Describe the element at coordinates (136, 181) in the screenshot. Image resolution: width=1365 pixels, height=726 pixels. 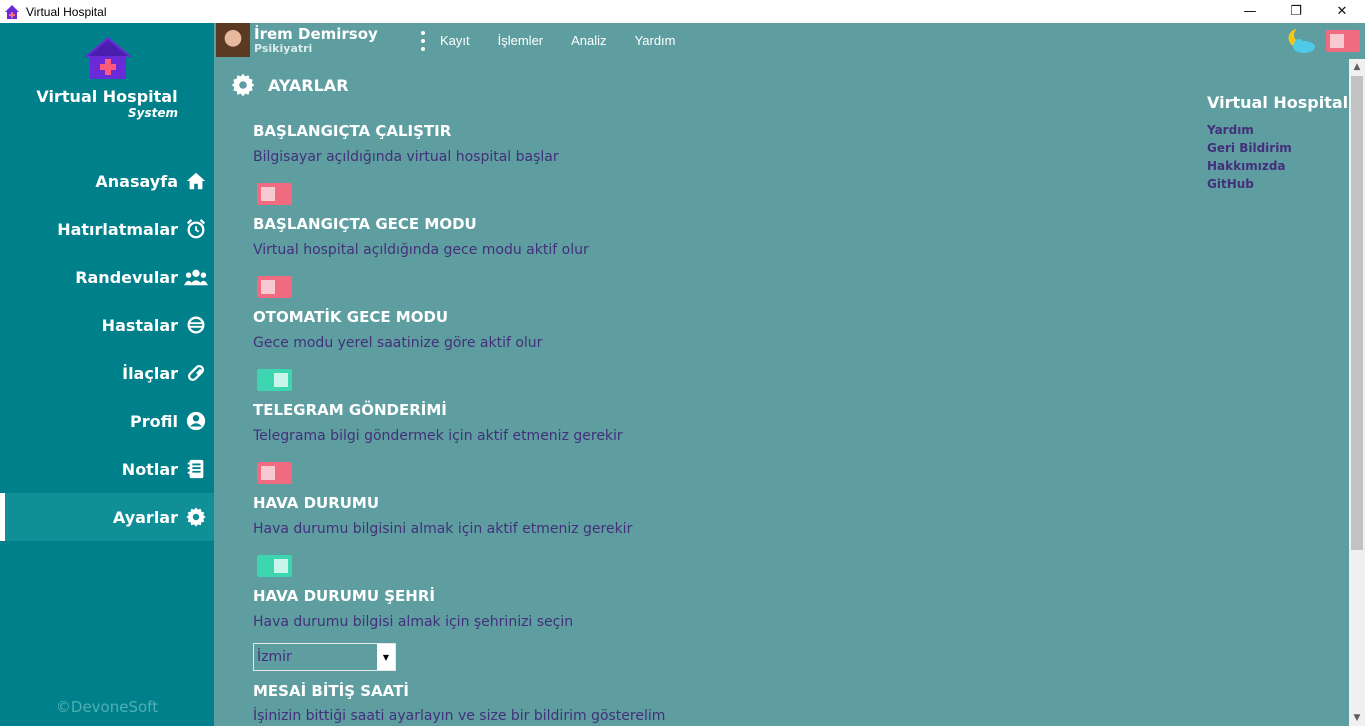
I see `sidebar-item-label: Anasayfa` at that location.